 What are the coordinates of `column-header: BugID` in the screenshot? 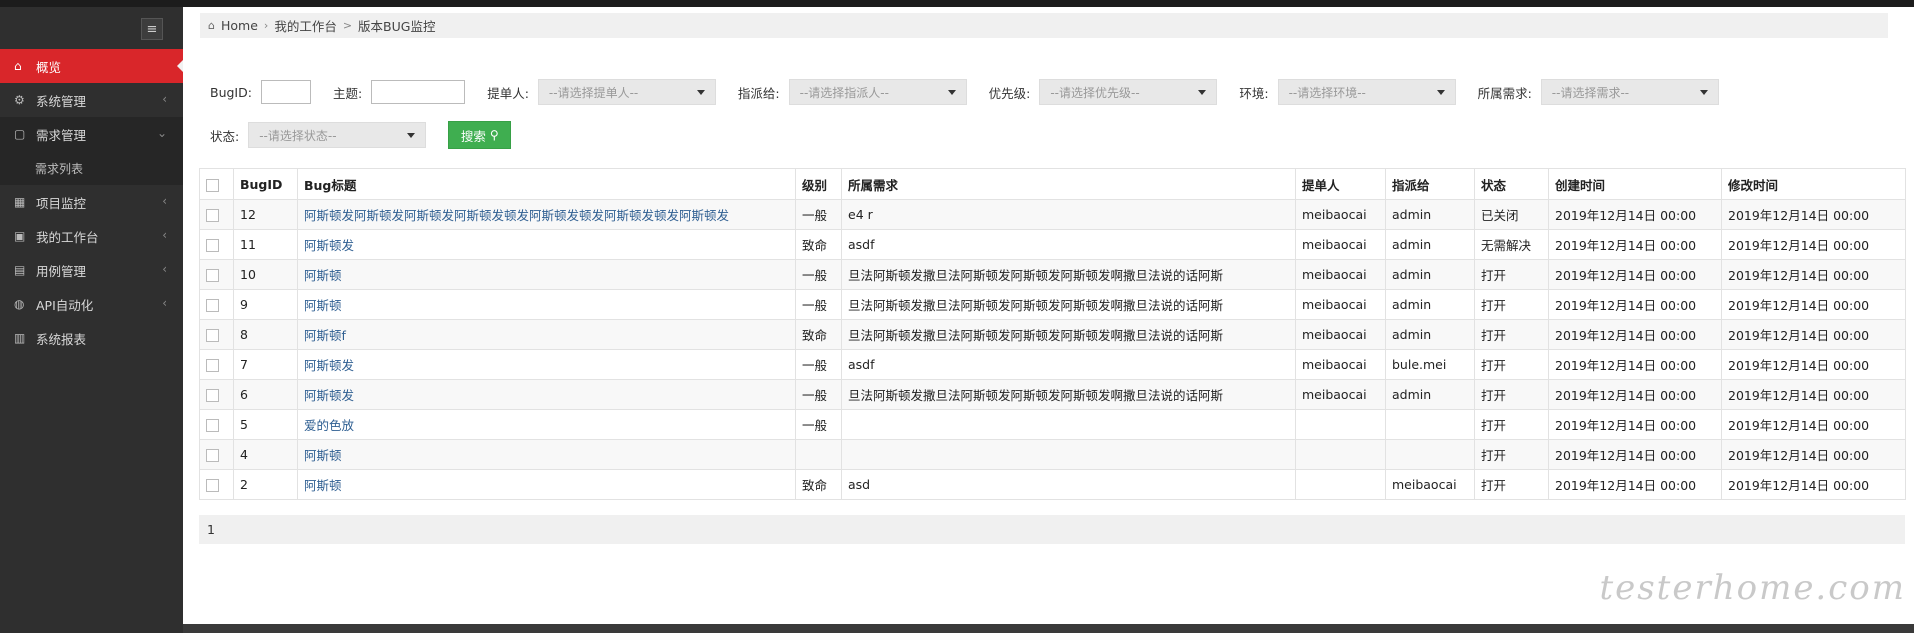 It's located at (265, 184).